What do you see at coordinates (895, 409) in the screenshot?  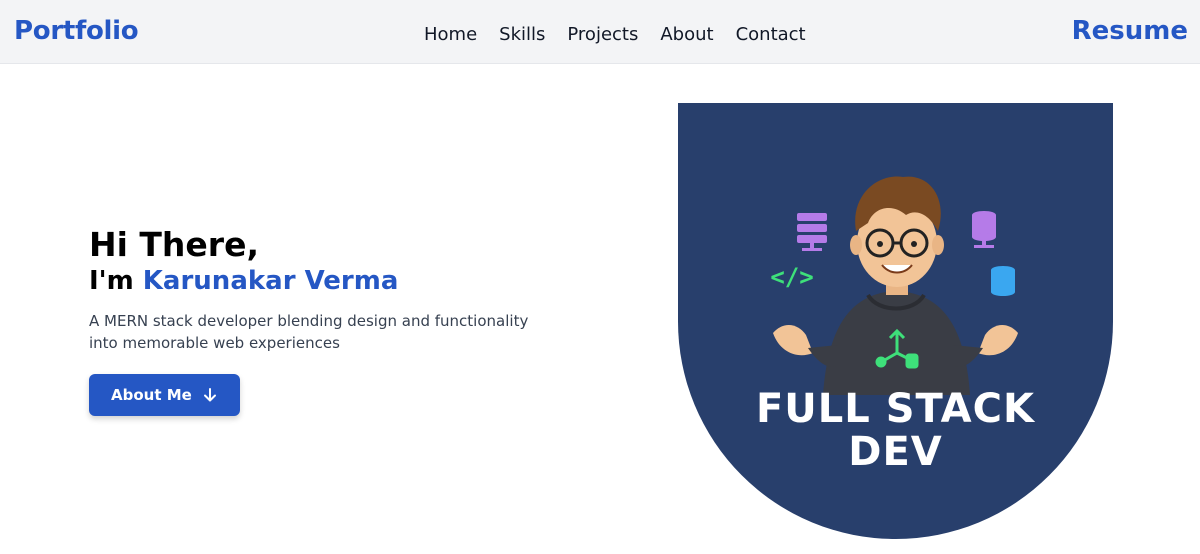 I see `badge-line-1: FULL STACK` at bounding box center [895, 409].